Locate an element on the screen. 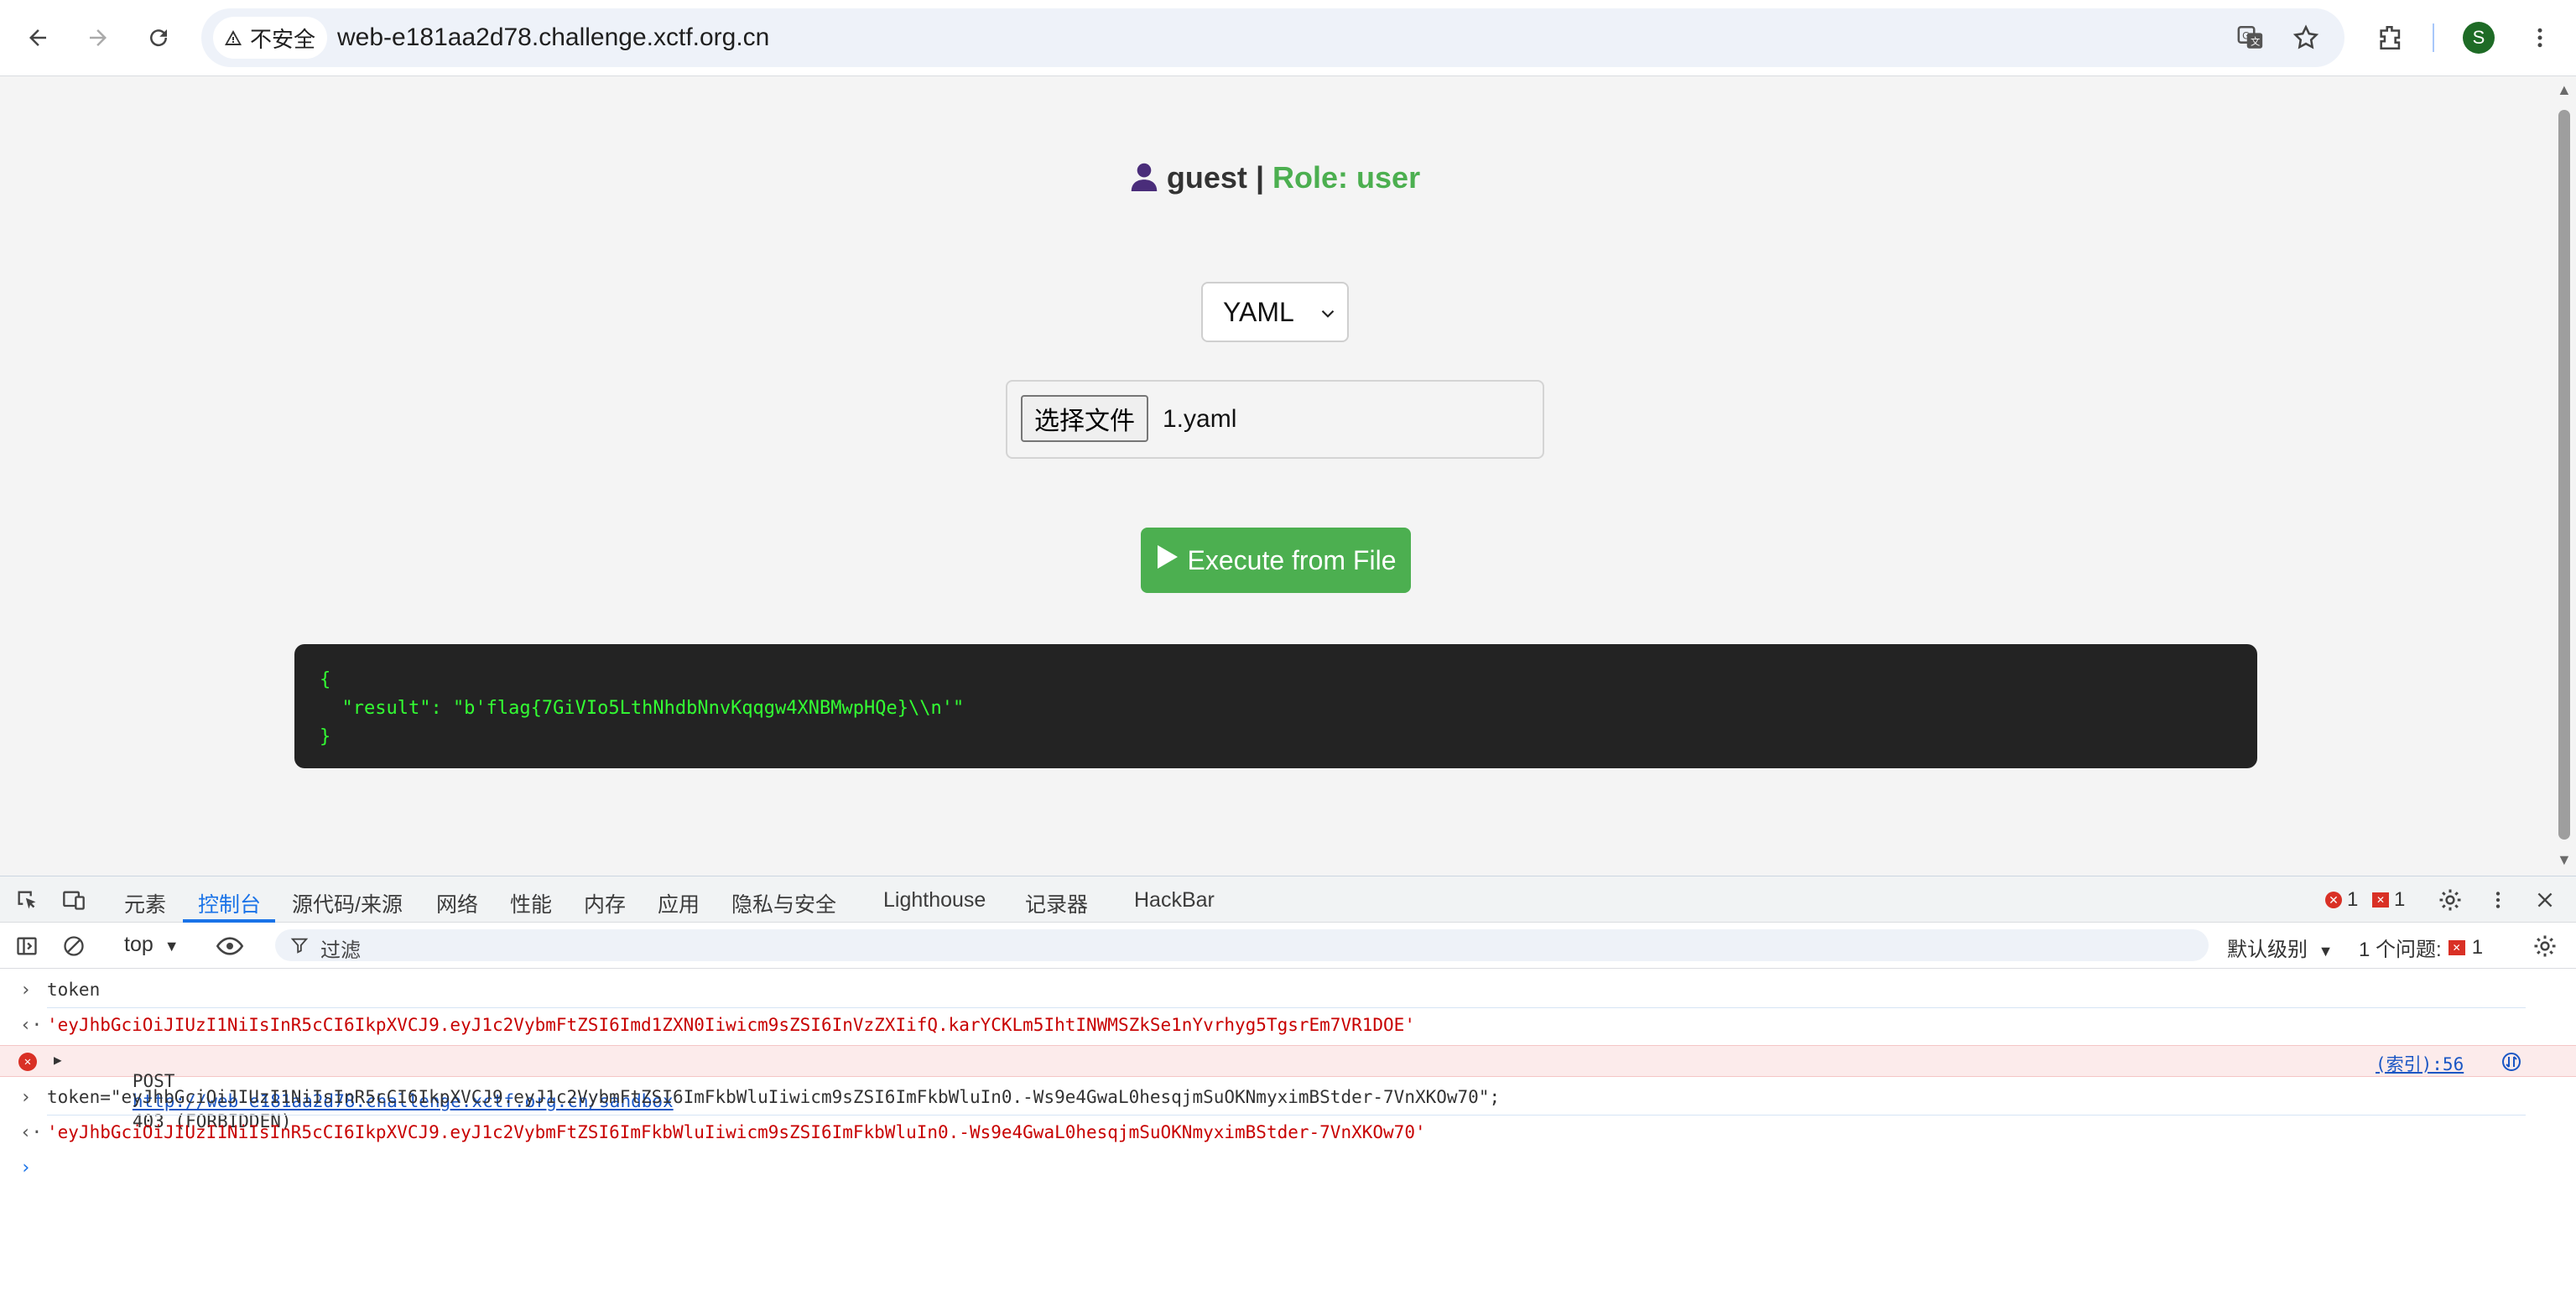 The height and width of the screenshot is (1295, 2576). result-line: { is located at coordinates (325, 679).